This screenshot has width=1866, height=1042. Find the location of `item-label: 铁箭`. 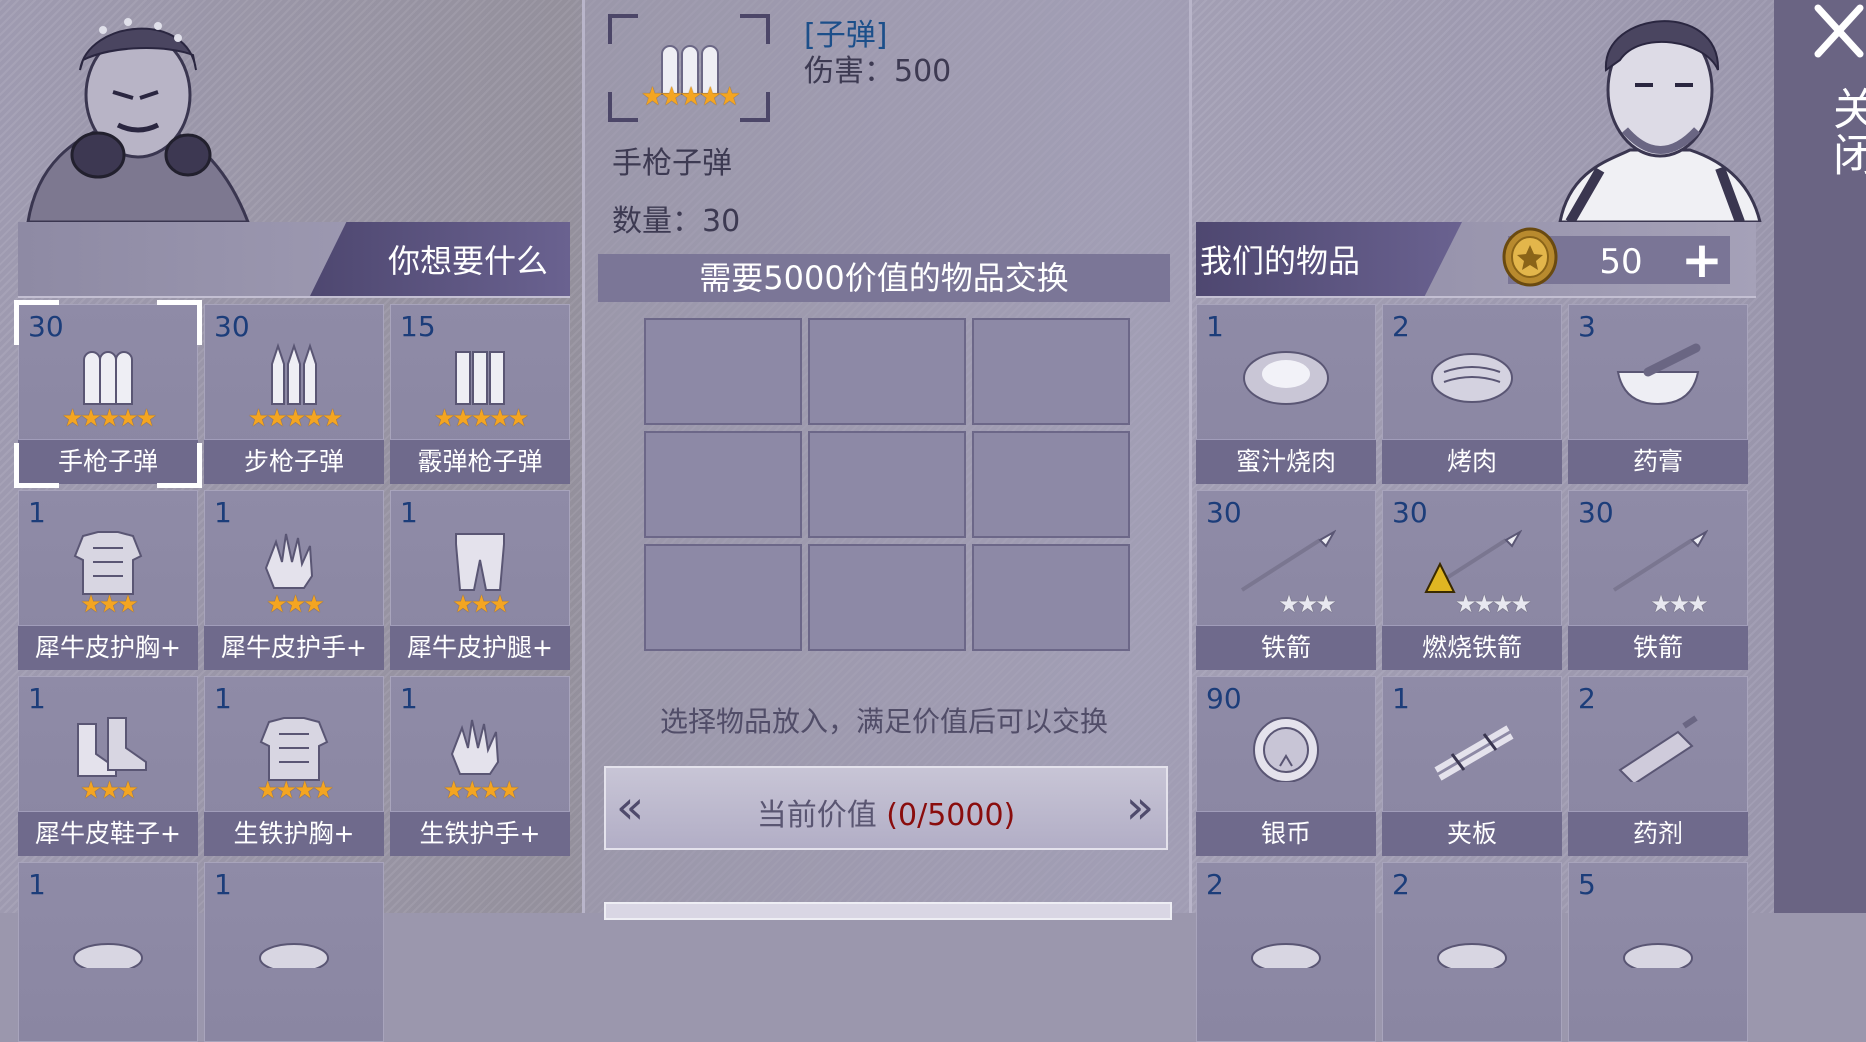

item-label: 铁箭 is located at coordinates (1286, 647).